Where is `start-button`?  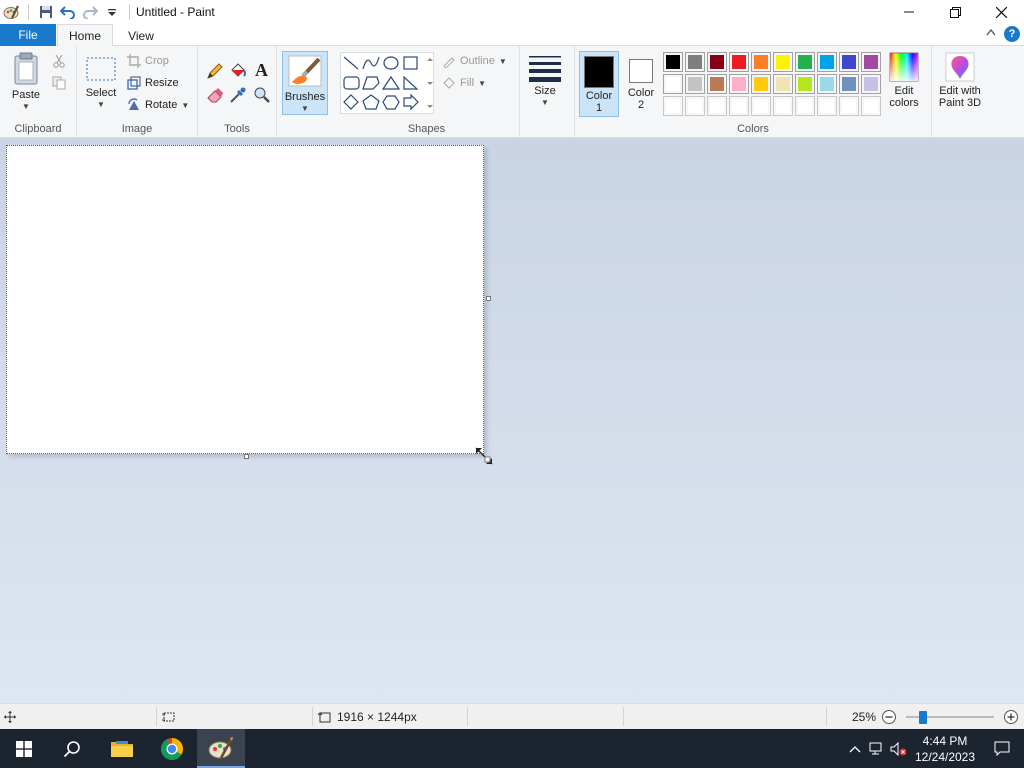 start-button is located at coordinates (24, 748).